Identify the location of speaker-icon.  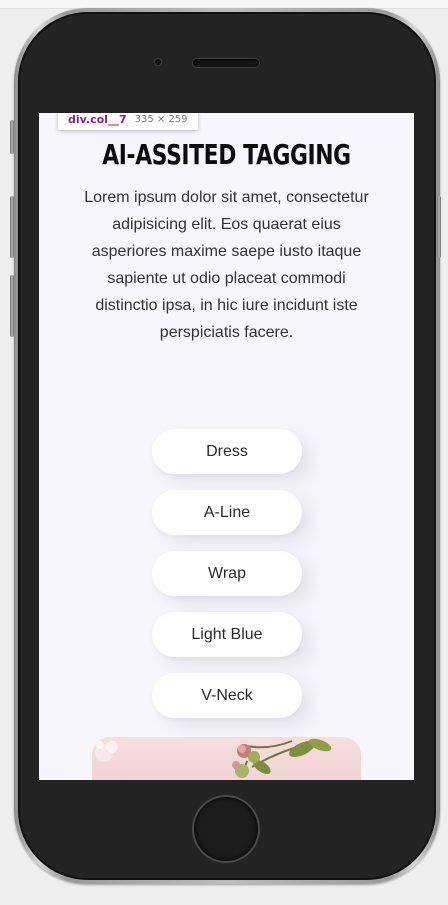
(226, 63).